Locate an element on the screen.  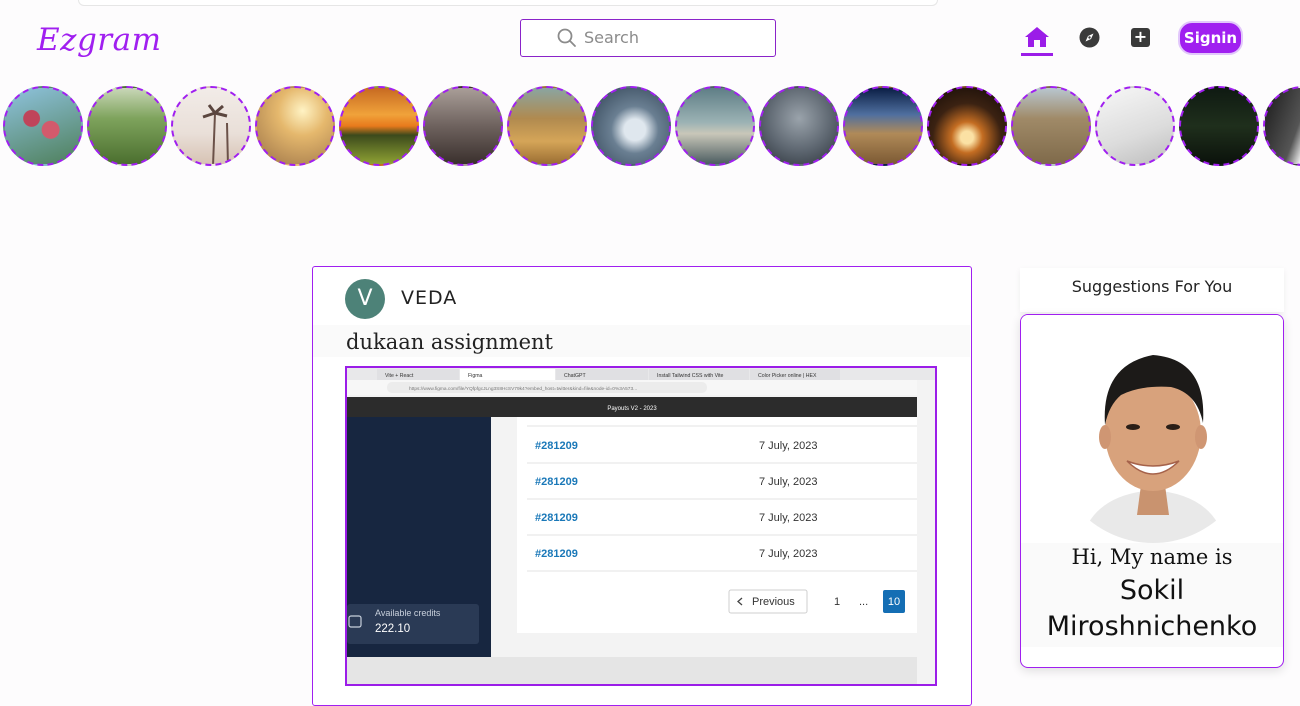
suggestion-greeting: Hi, My name is is located at coordinates (1152, 557).